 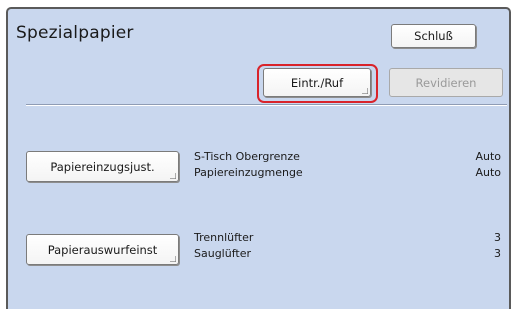 I want to click on setting-name: Sauglüfter, so click(x=222, y=253).